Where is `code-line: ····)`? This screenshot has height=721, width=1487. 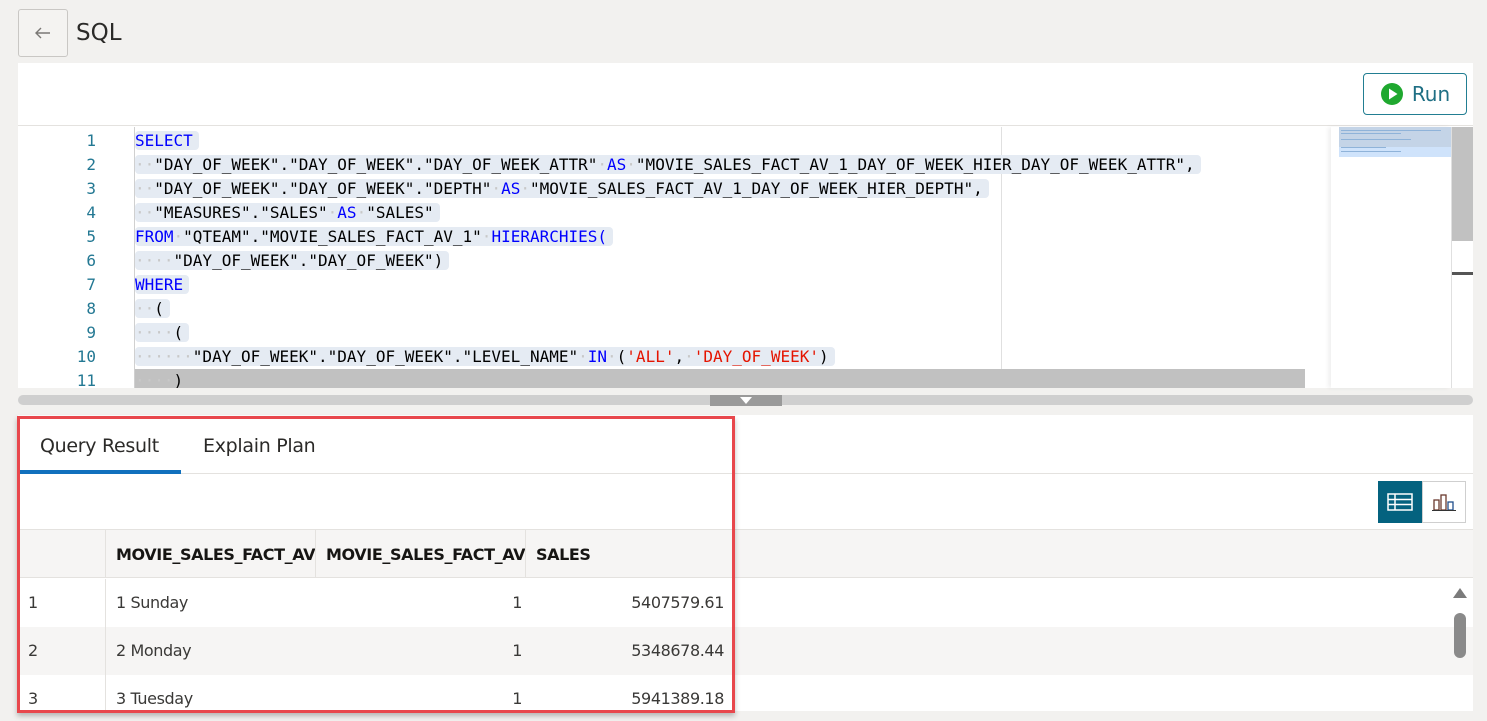 code-line: ····) is located at coordinates (162, 378).